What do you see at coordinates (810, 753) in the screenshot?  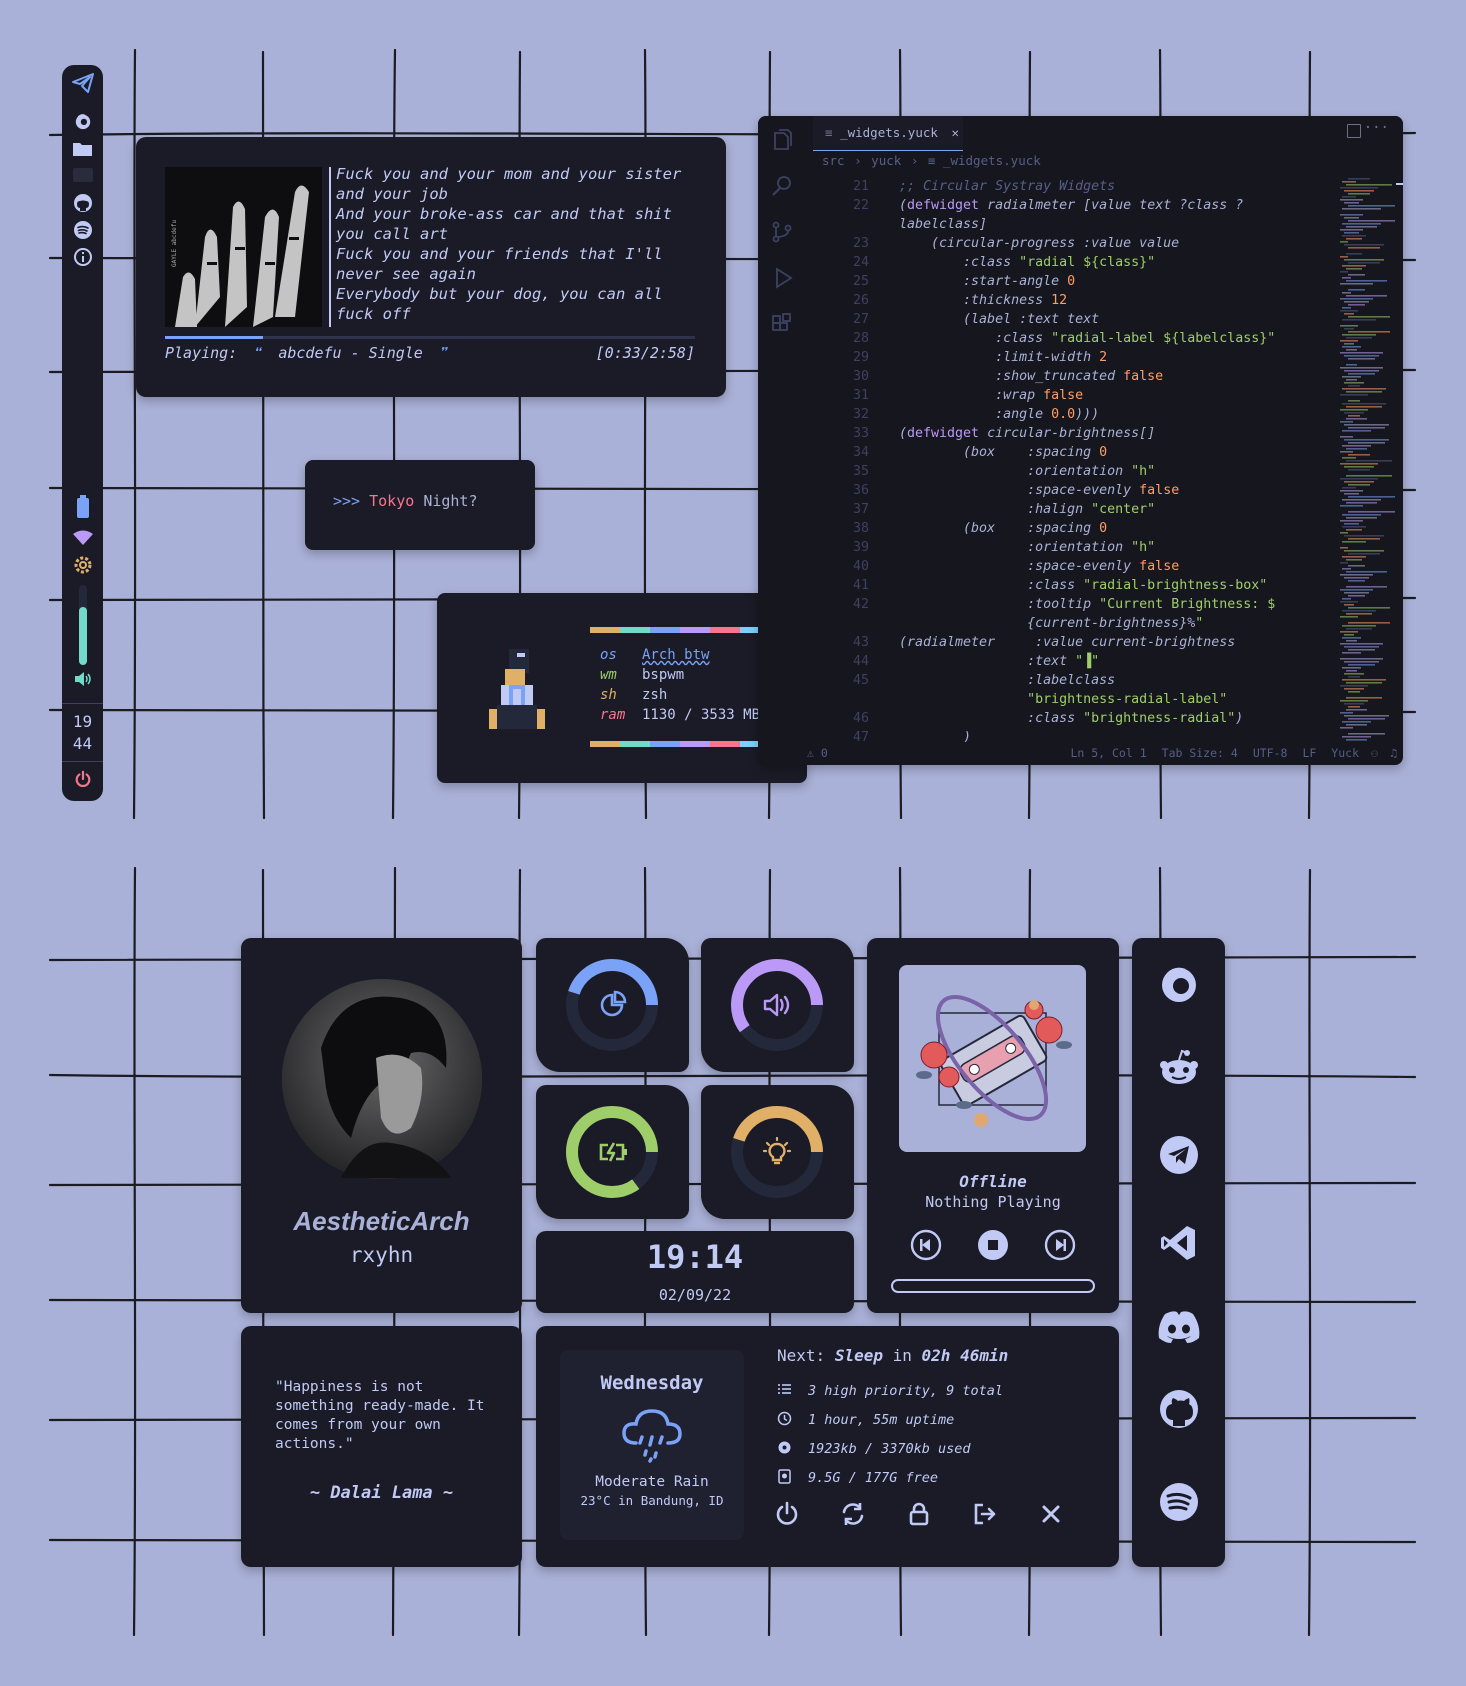 I see `warning-icon: ⚠` at bounding box center [810, 753].